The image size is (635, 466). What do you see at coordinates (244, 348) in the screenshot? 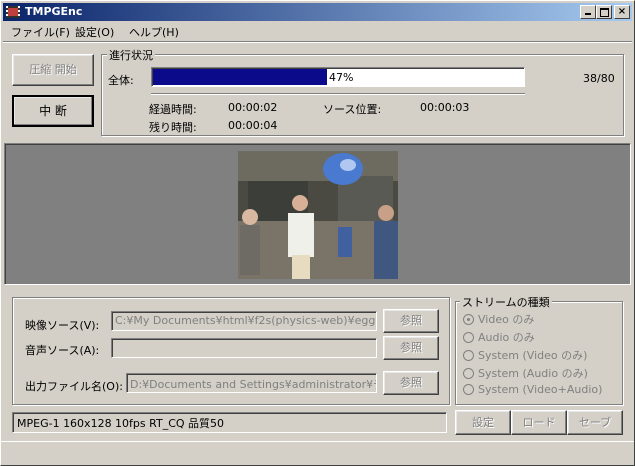
I see `audio-source-field` at bounding box center [244, 348].